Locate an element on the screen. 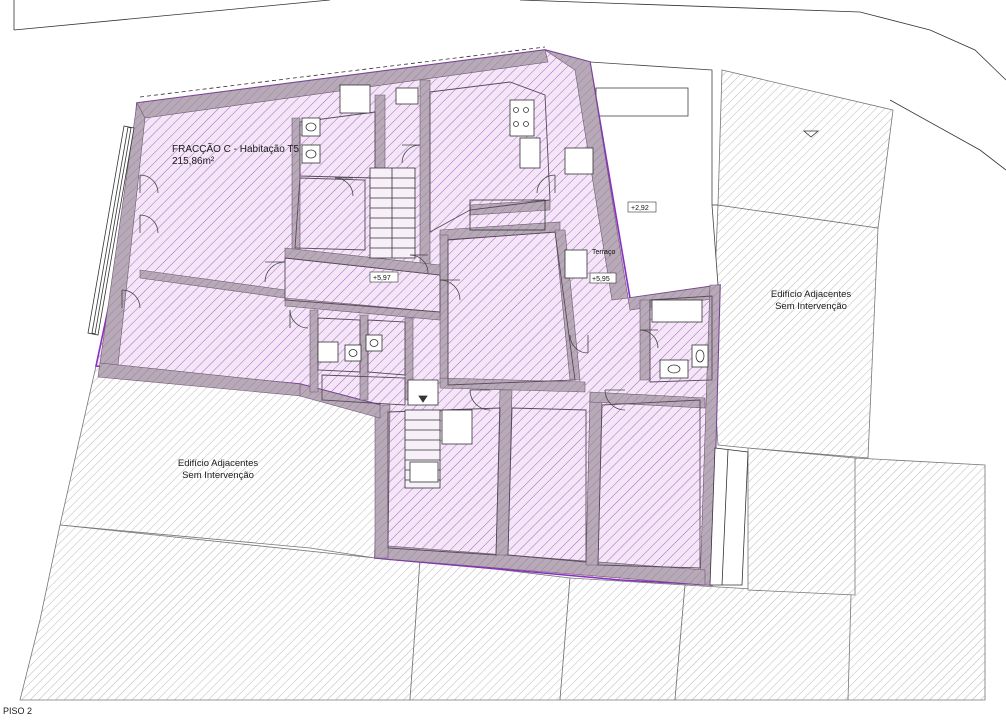  adjacent-left-line1: Edifício Adjacentes is located at coordinates (218, 463).